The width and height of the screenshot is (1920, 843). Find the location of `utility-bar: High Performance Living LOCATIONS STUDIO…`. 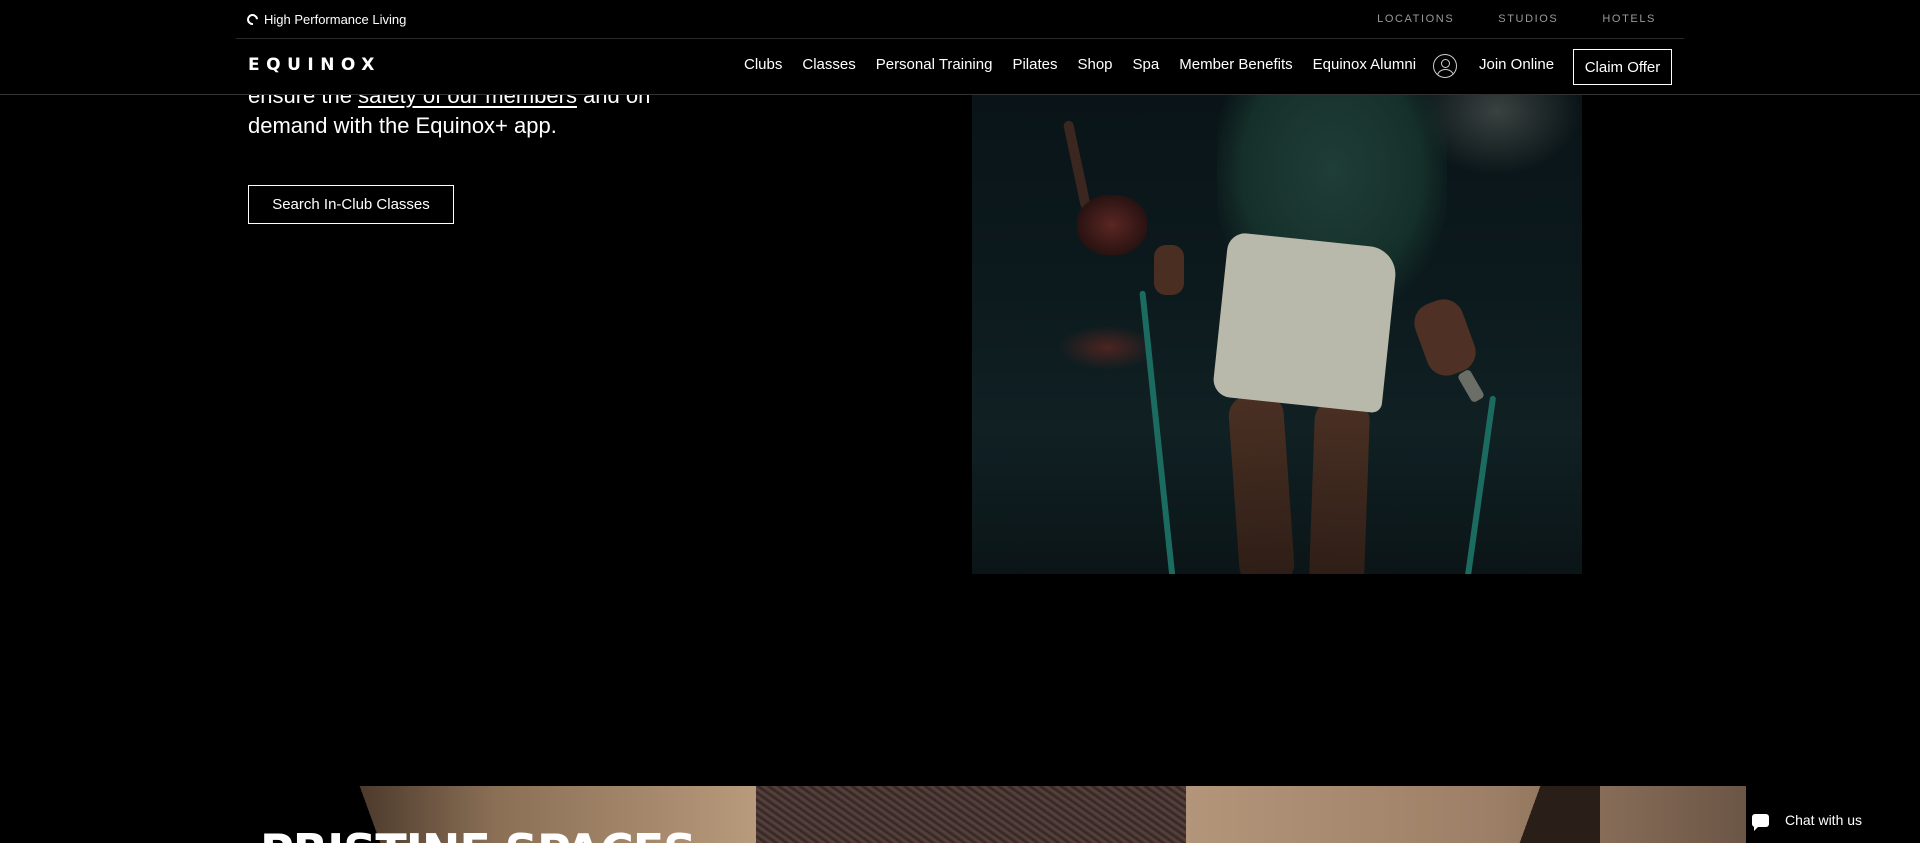

utility-bar: High Performance Living LOCATIONS STUDIO… is located at coordinates (960, 19).